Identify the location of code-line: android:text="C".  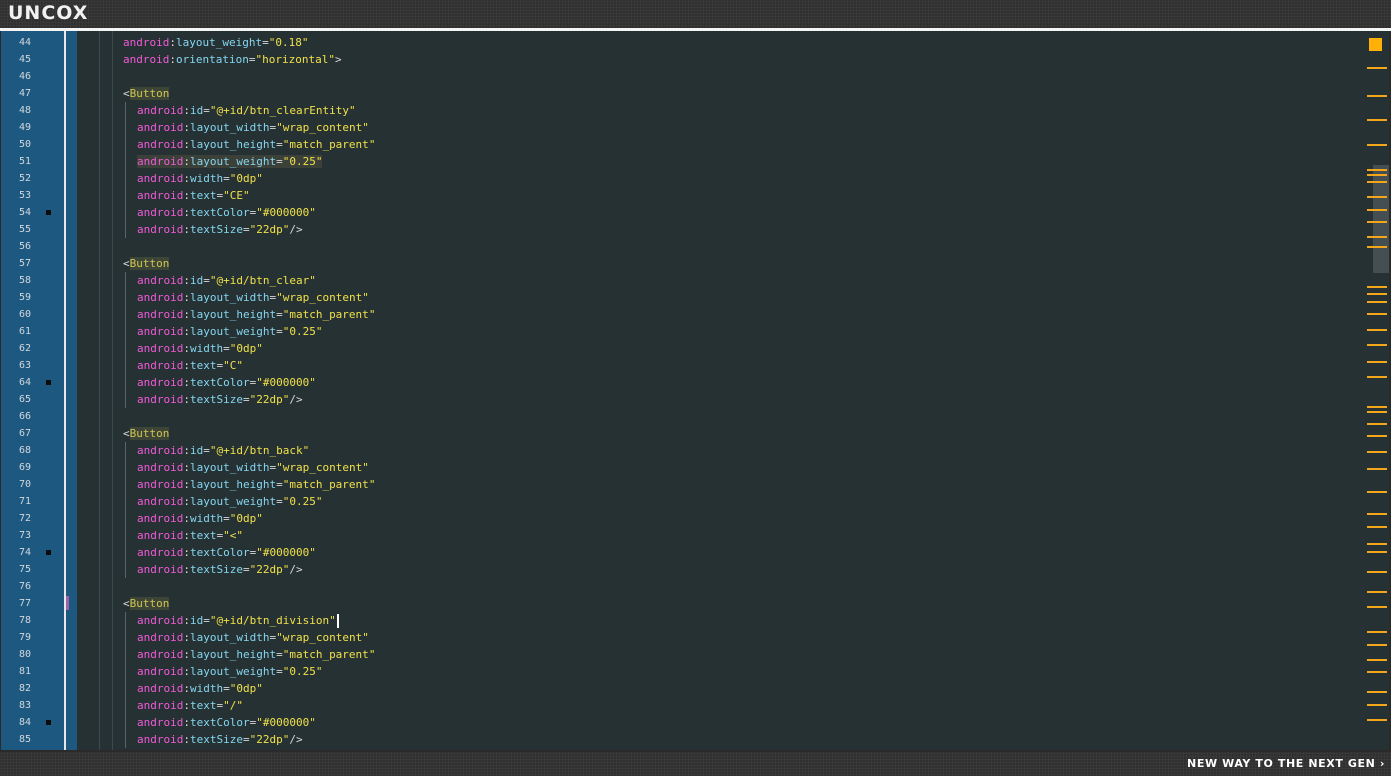
(695, 365).